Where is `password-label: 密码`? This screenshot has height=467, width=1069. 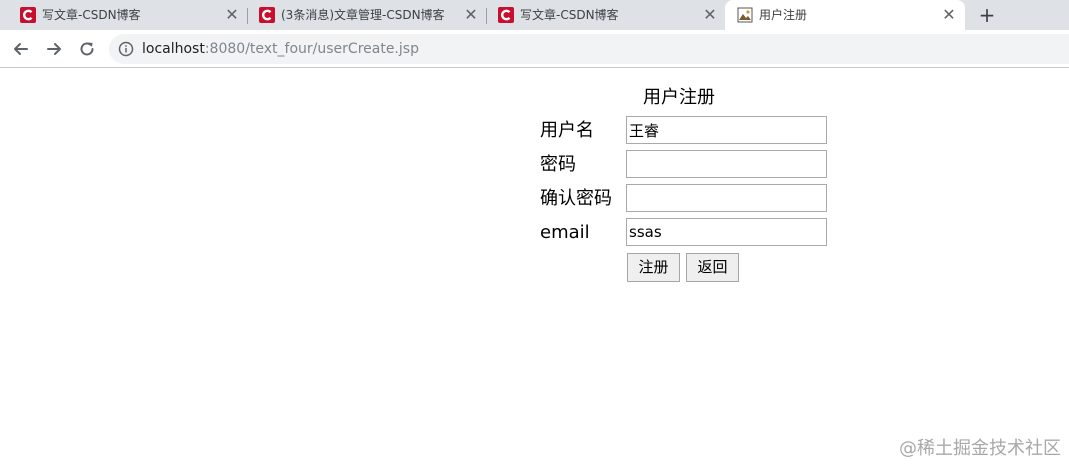
password-label: 密码 is located at coordinates (558, 164).